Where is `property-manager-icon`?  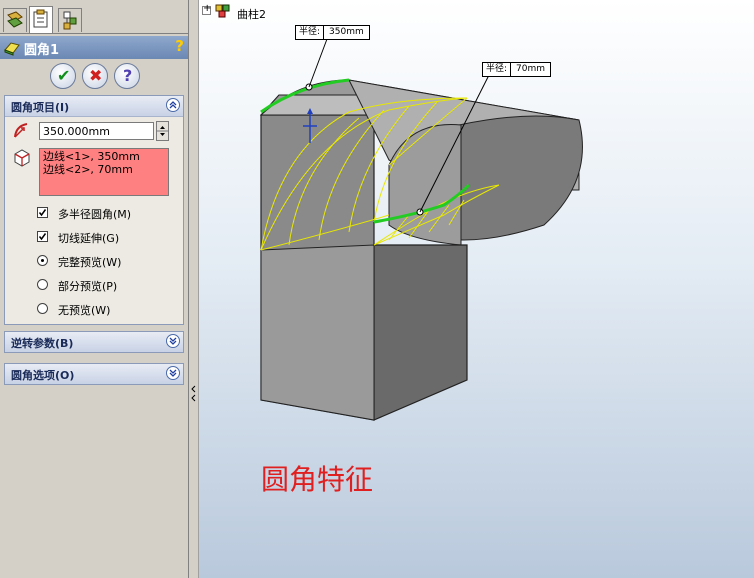
property-manager-icon is located at coordinates (40, 18).